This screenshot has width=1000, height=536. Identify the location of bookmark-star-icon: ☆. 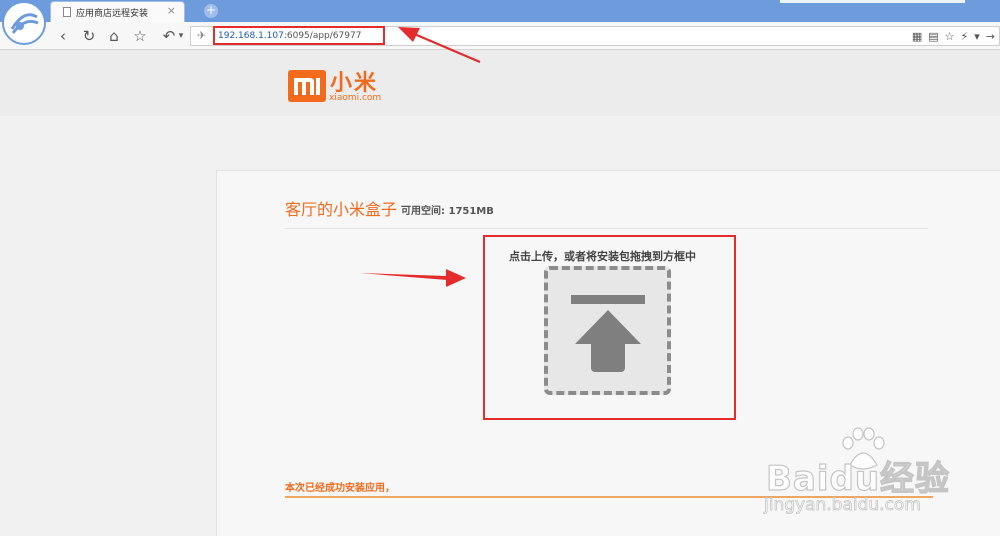
(950, 36).